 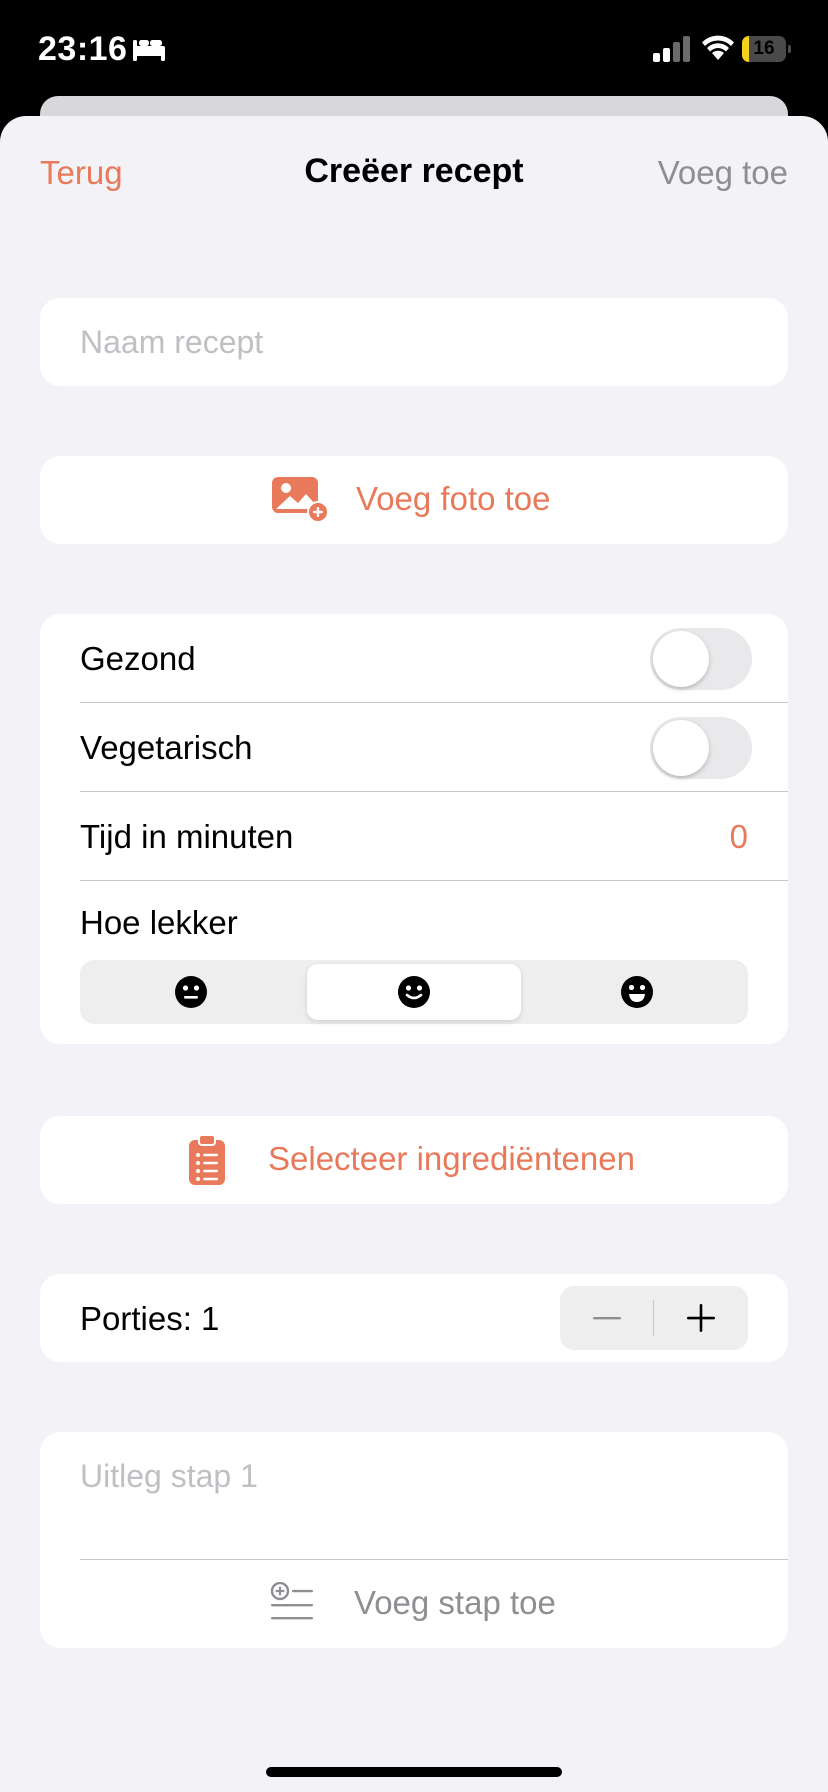 What do you see at coordinates (138, 658) in the screenshot?
I see `healthy-label: Gezond` at bounding box center [138, 658].